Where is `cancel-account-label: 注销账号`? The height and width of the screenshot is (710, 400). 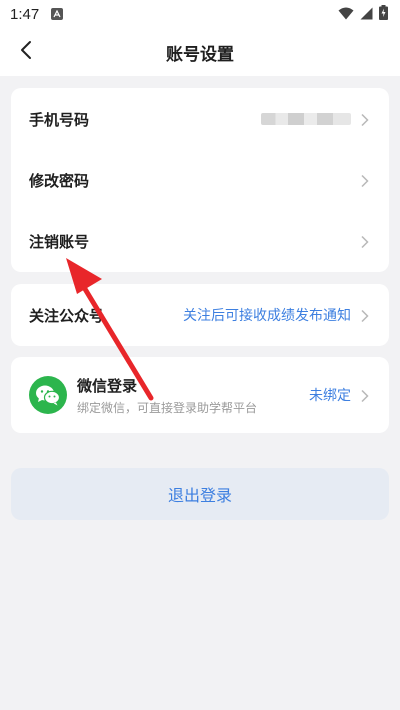 cancel-account-label: 注销账号 is located at coordinates (59, 241).